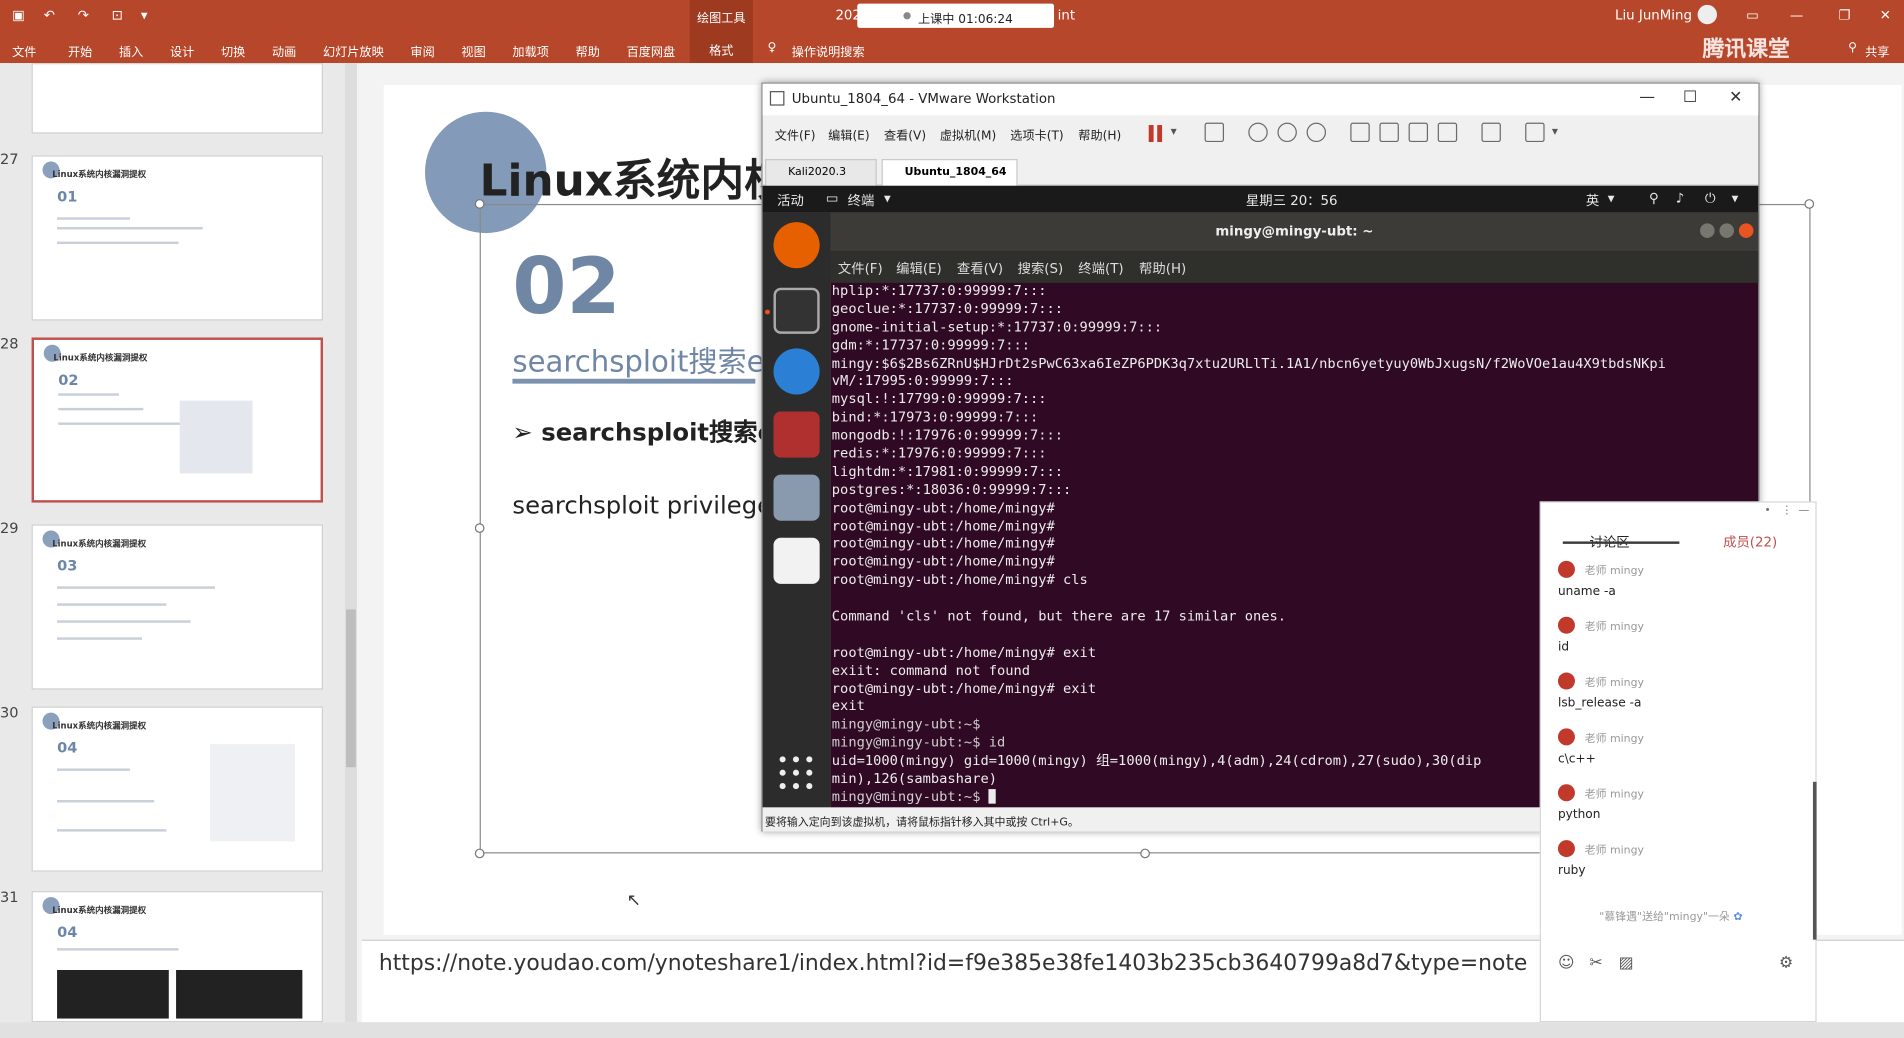 This screenshot has height=1038, width=1904. I want to click on slide-thumbnail: Linux系统内核漏洞提权 03, so click(177, 607).